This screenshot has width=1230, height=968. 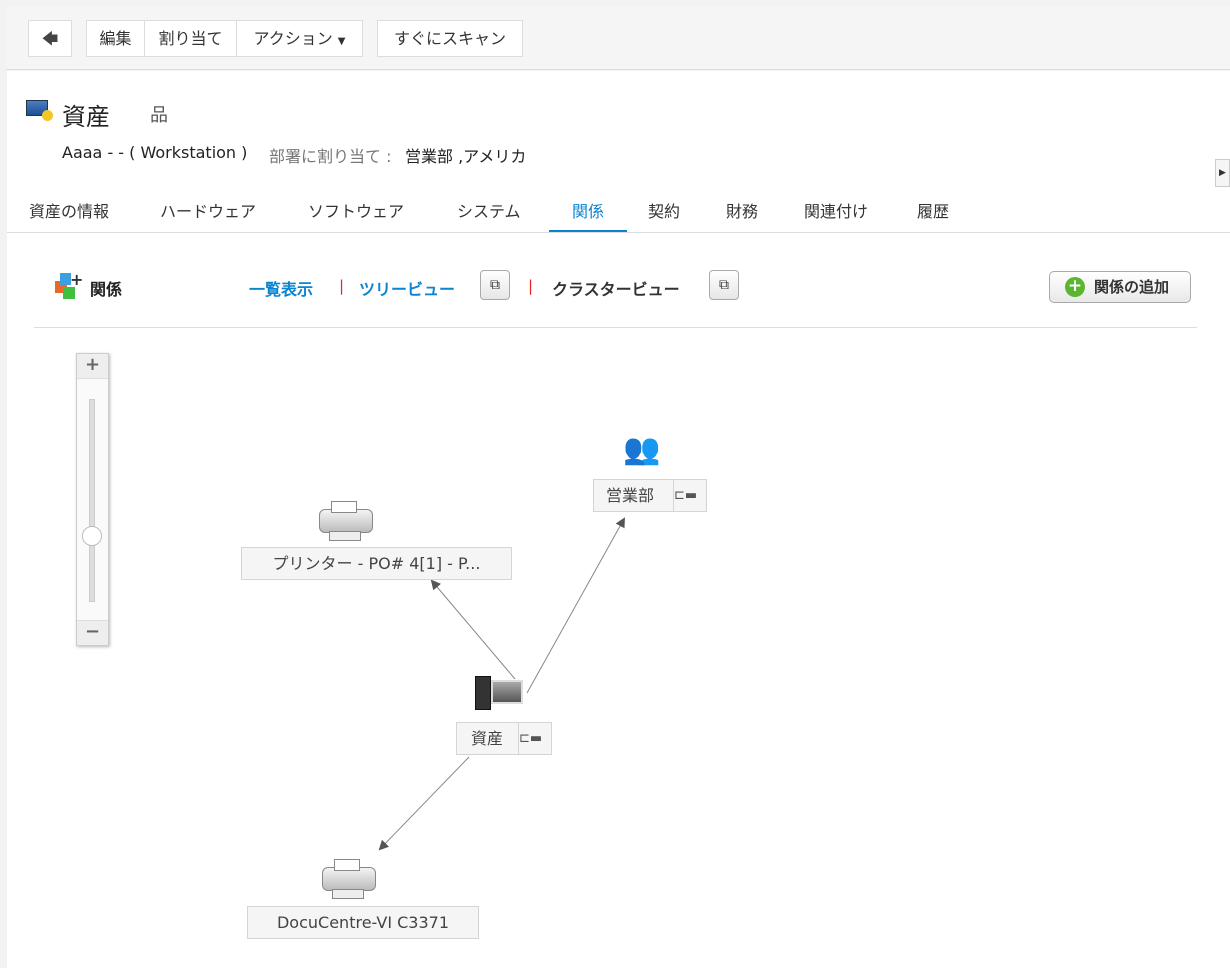 I want to click on scan-now-button: すぐにスキャン, so click(x=450, y=38).